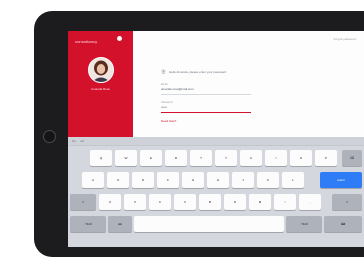  I want to click on user-icon, so click(163, 71).